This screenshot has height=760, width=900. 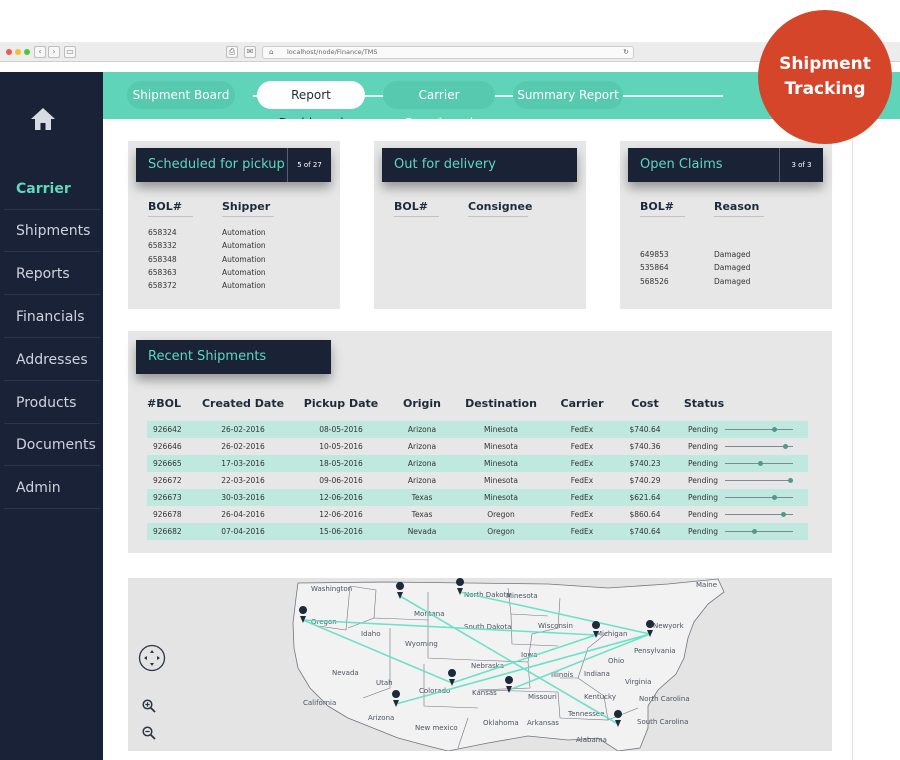 I want to click on print-icon: ⎙, so click(x=232, y=52).